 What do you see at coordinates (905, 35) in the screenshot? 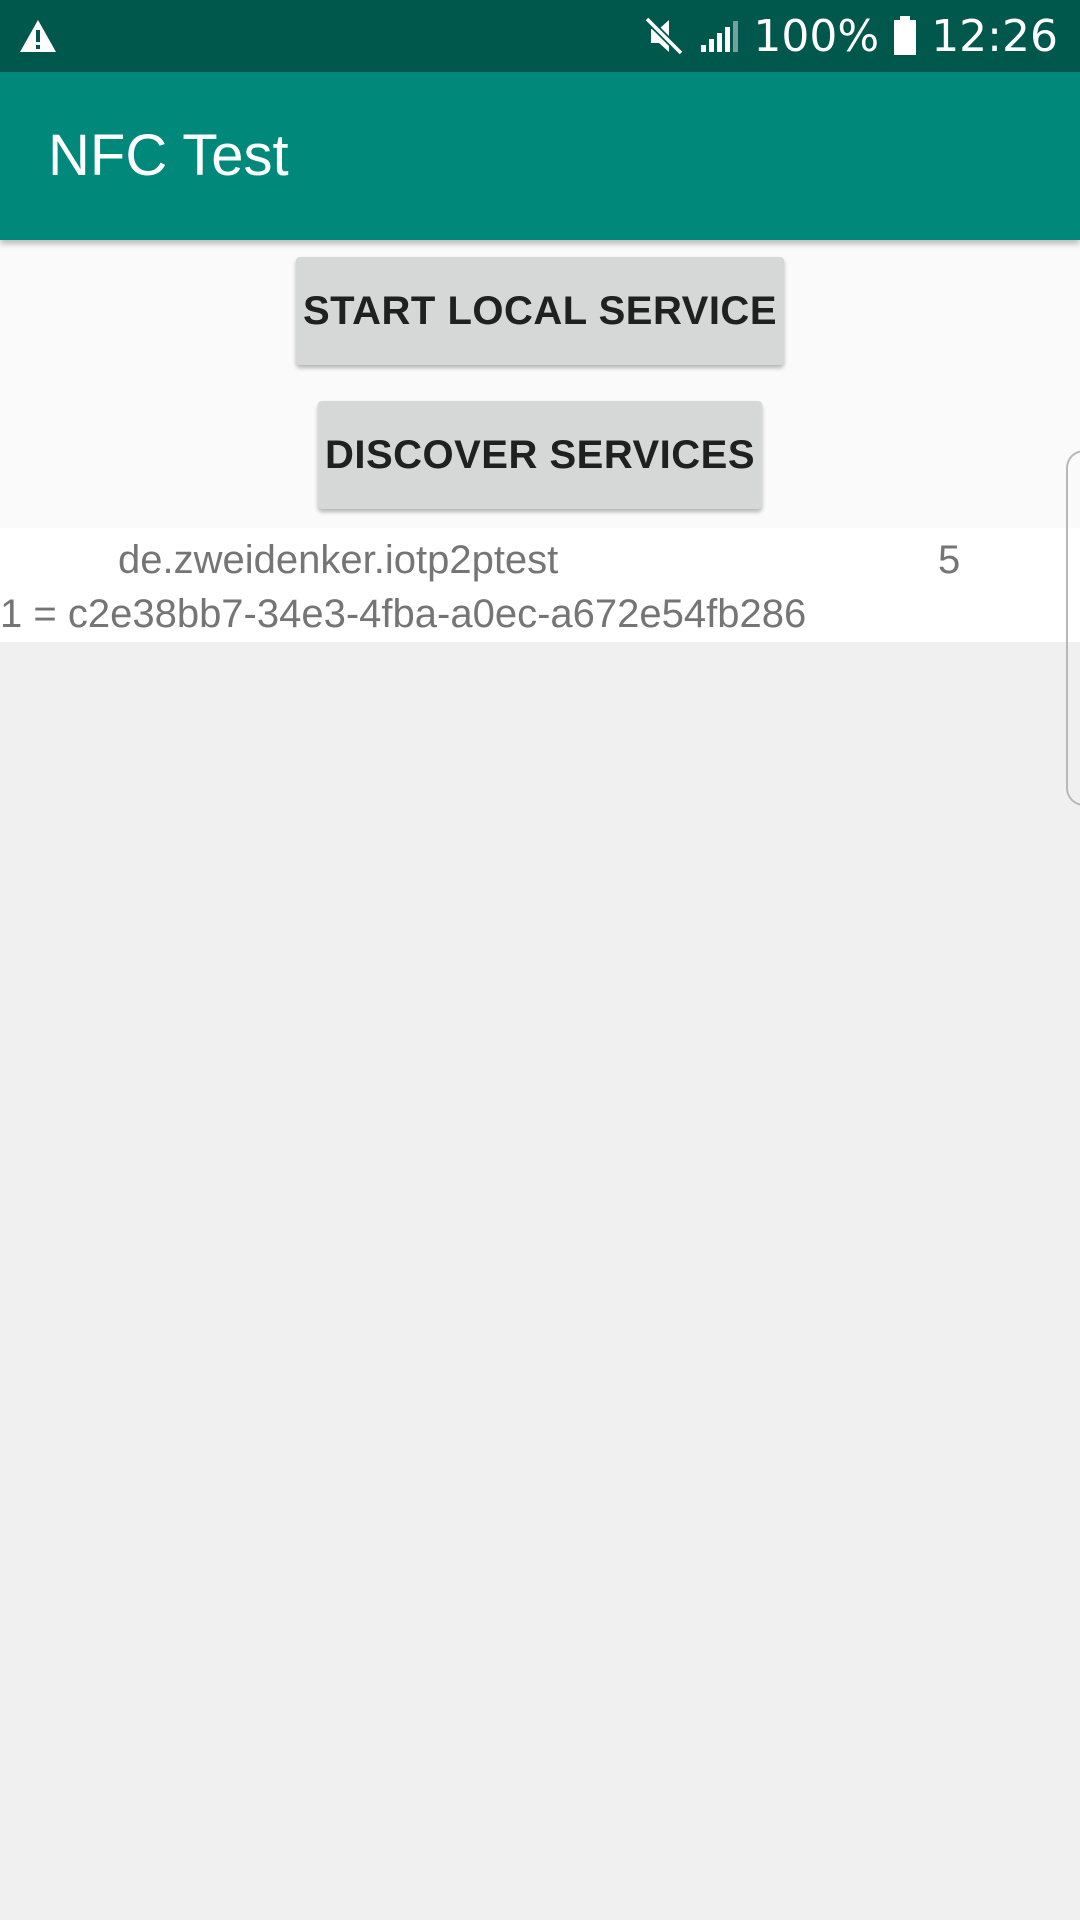
I see `battery-icon` at bounding box center [905, 35].